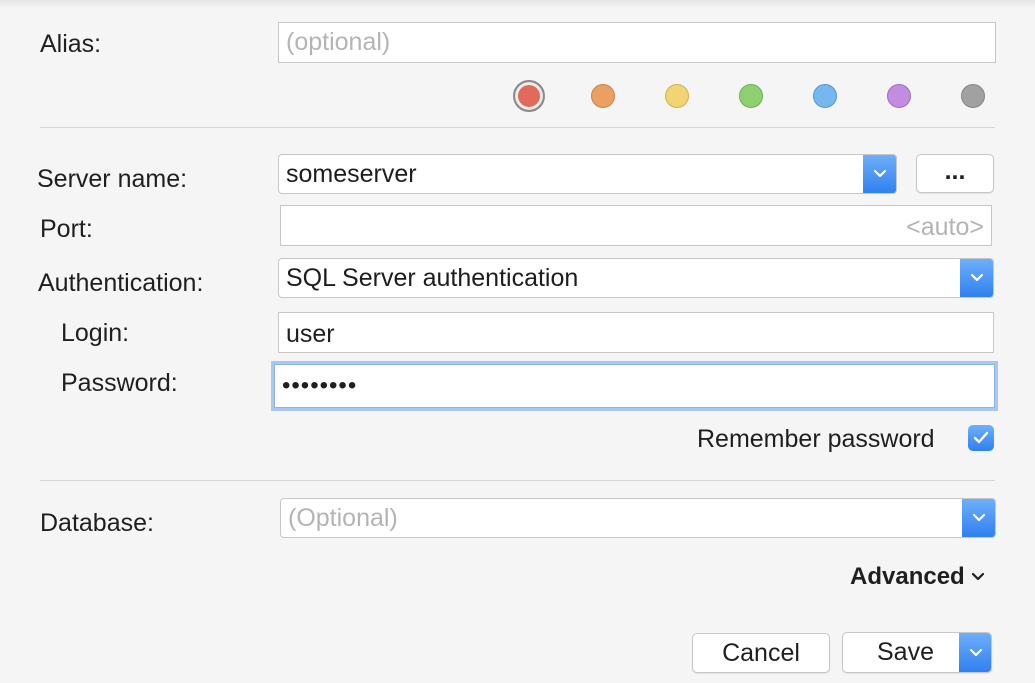 The height and width of the screenshot is (683, 1035). Describe the element at coordinates (636, 278) in the screenshot. I see `authentication-select: SQL Server authentication` at that location.